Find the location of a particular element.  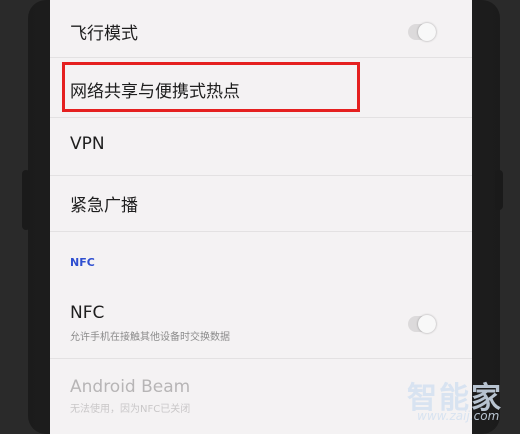

airplane-mode-label: 飞行模式 is located at coordinates (104, 34).